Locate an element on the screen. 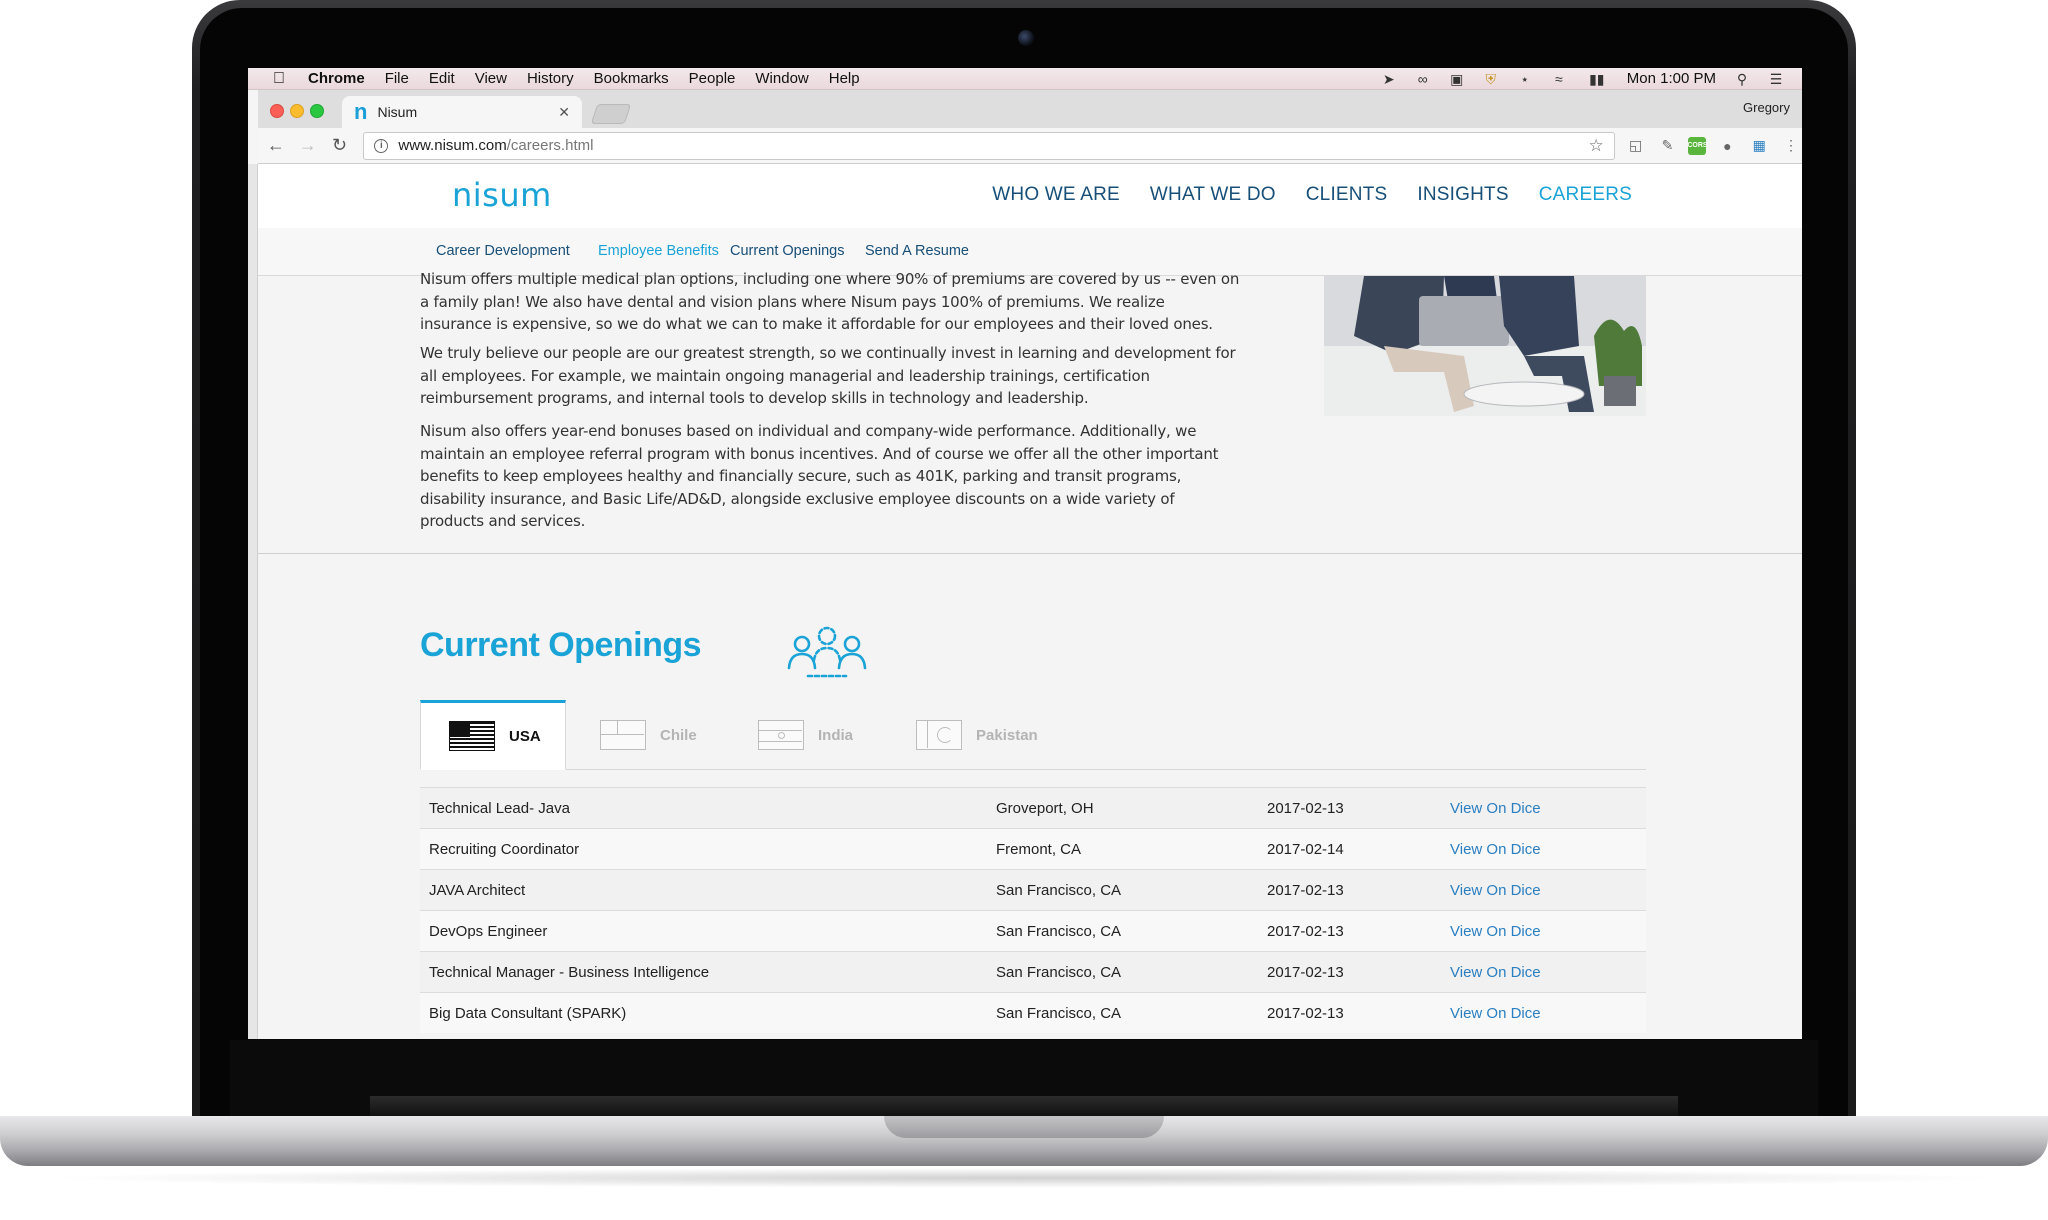 The image size is (2048, 1220). nav-who-we-are: WHO WE ARE is located at coordinates (1056, 195).